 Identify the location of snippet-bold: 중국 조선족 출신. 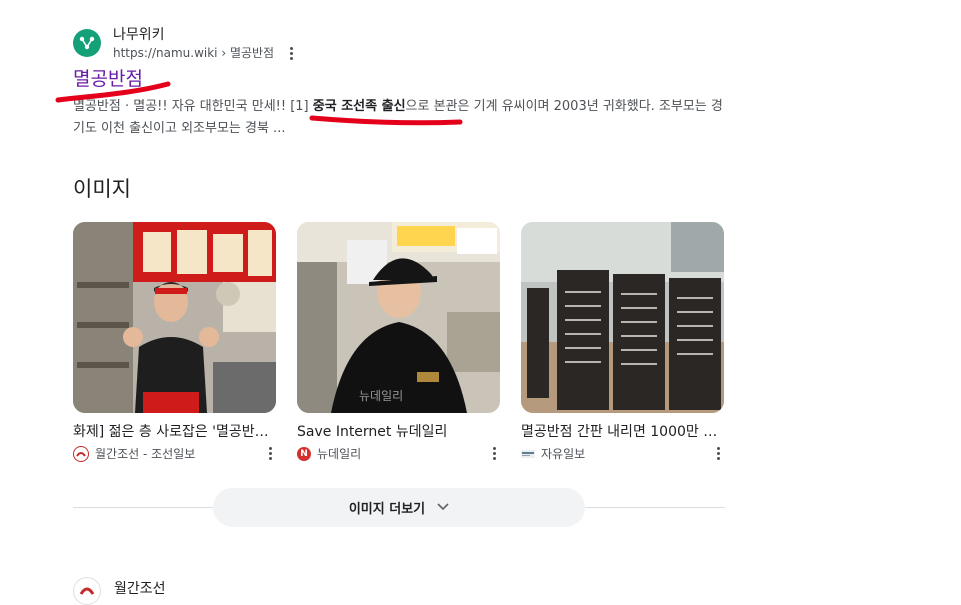
(359, 106).